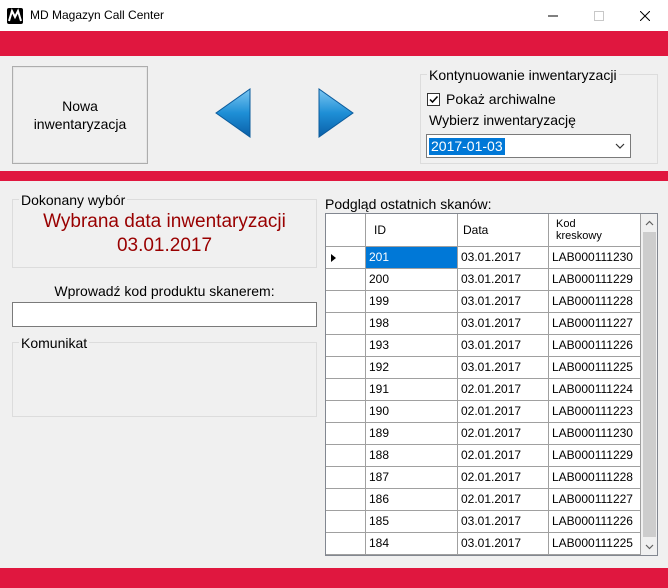 This screenshot has width=668, height=588. I want to click on cell-id: 198, so click(412, 324).